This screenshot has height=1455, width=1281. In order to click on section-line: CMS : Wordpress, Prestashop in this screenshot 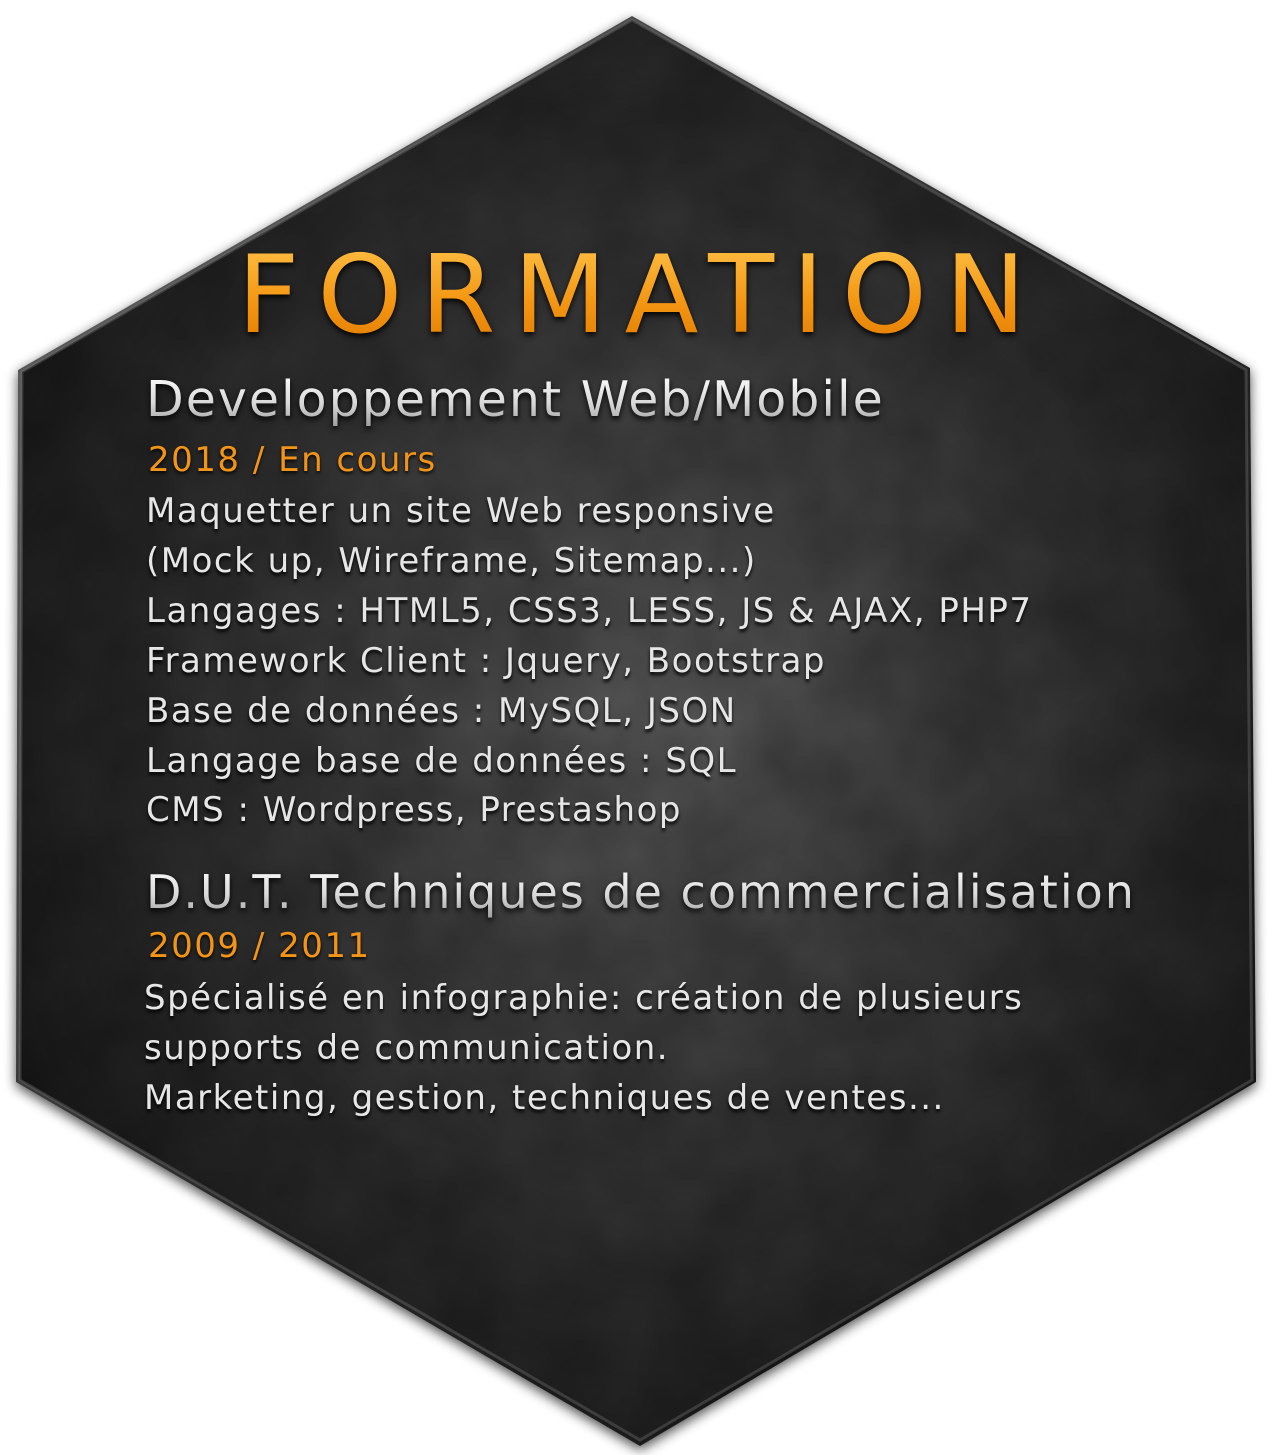, I will do `click(414, 810)`.